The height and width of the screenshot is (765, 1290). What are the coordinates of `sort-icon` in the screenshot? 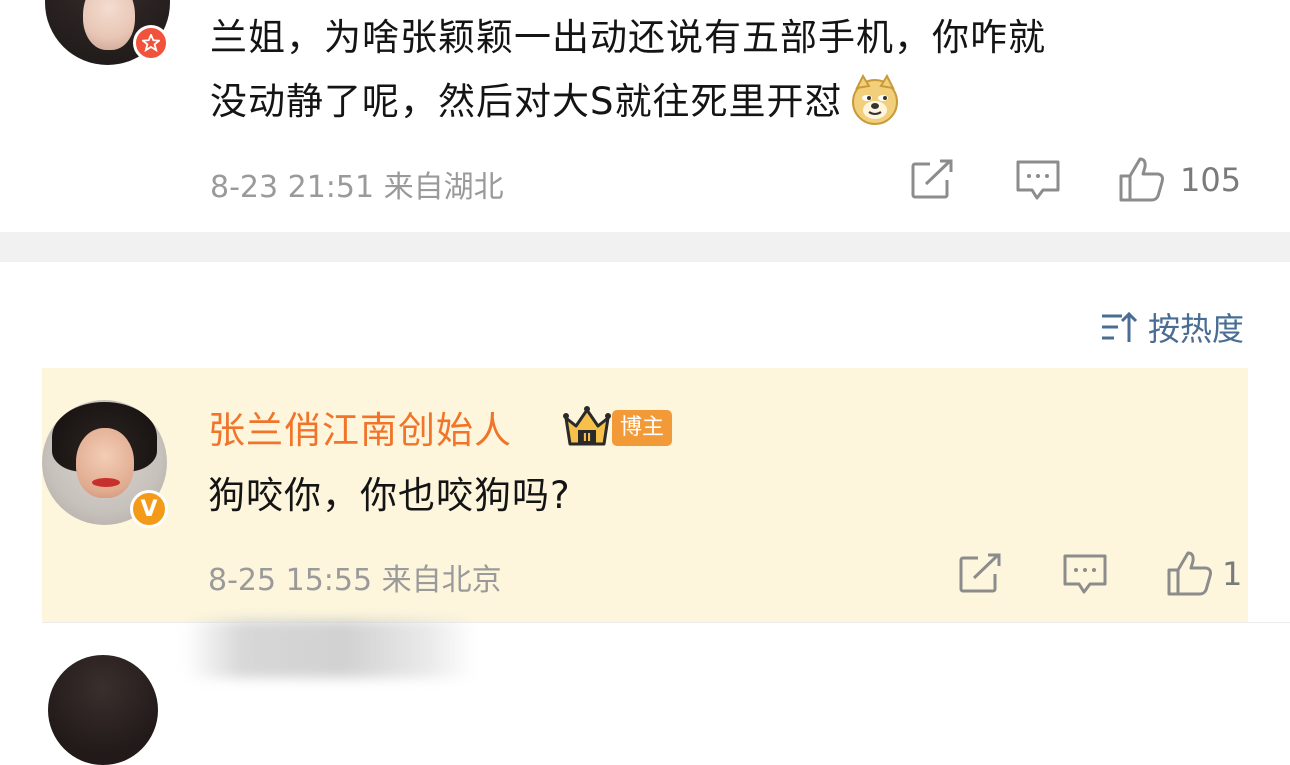 It's located at (1119, 326).